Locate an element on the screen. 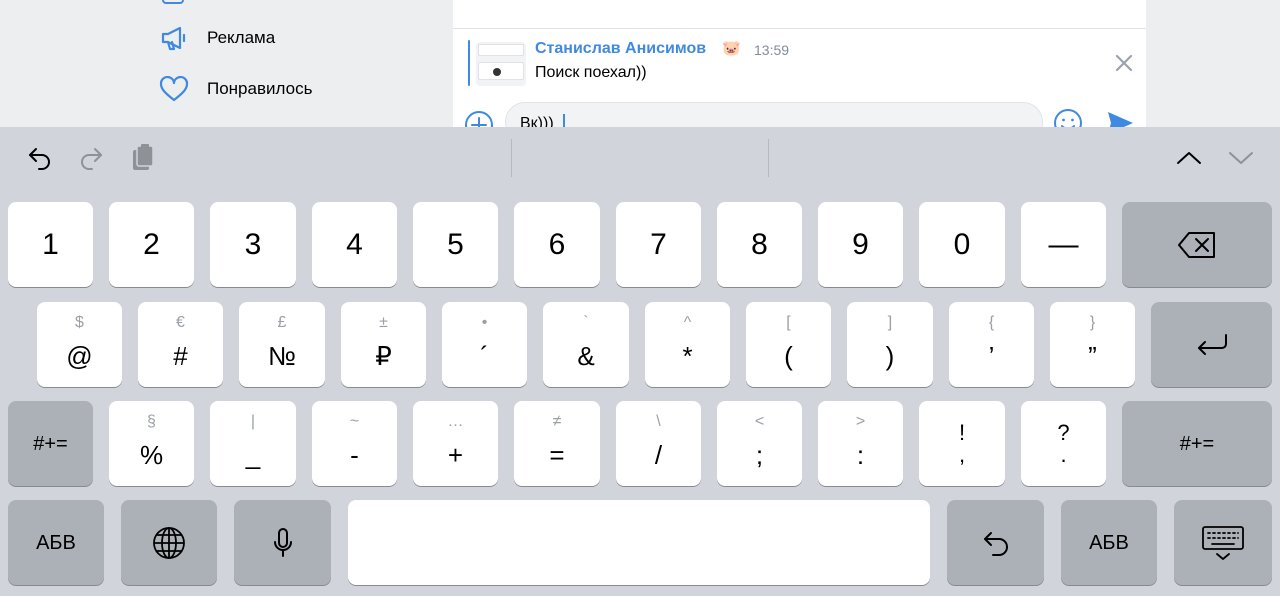  symbols-shift-key-right: #+= is located at coordinates (1197, 443).